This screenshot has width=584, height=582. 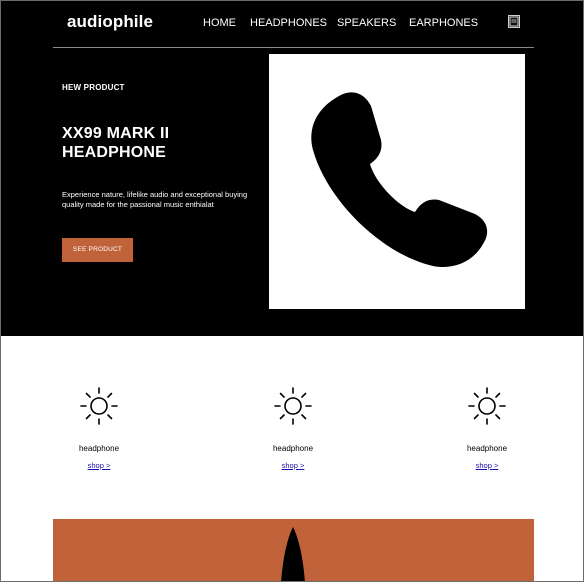 I want to click on phone-icon, so click(x=399, y=180).